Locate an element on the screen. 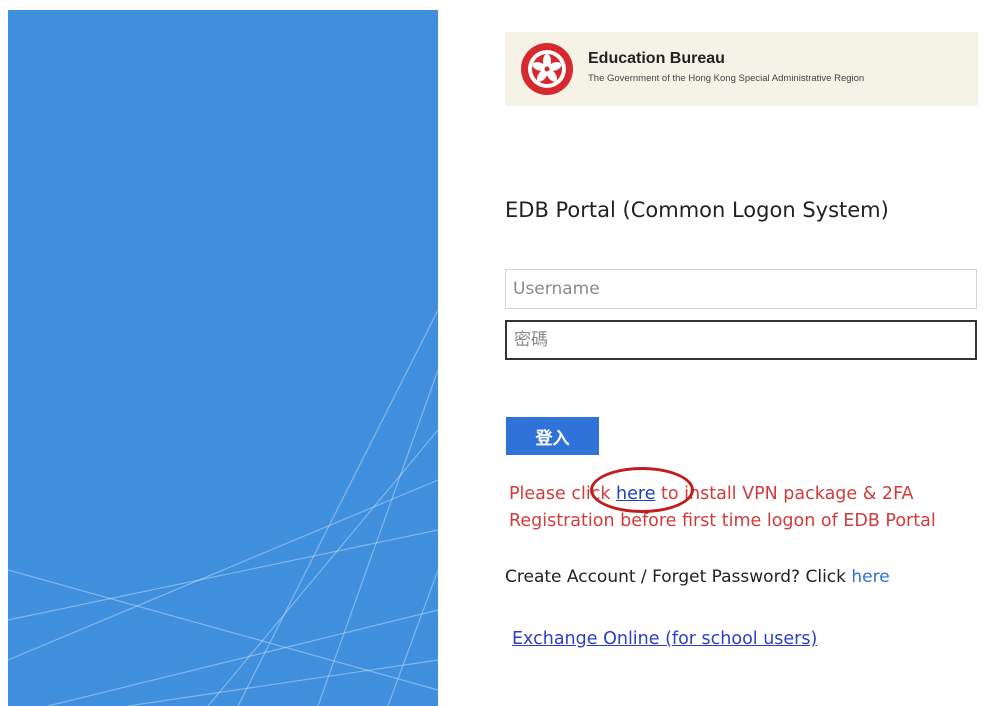 The width and height of the screenshot is (1000, 706). login-button: 登入 is located at coordinates (552, 436).